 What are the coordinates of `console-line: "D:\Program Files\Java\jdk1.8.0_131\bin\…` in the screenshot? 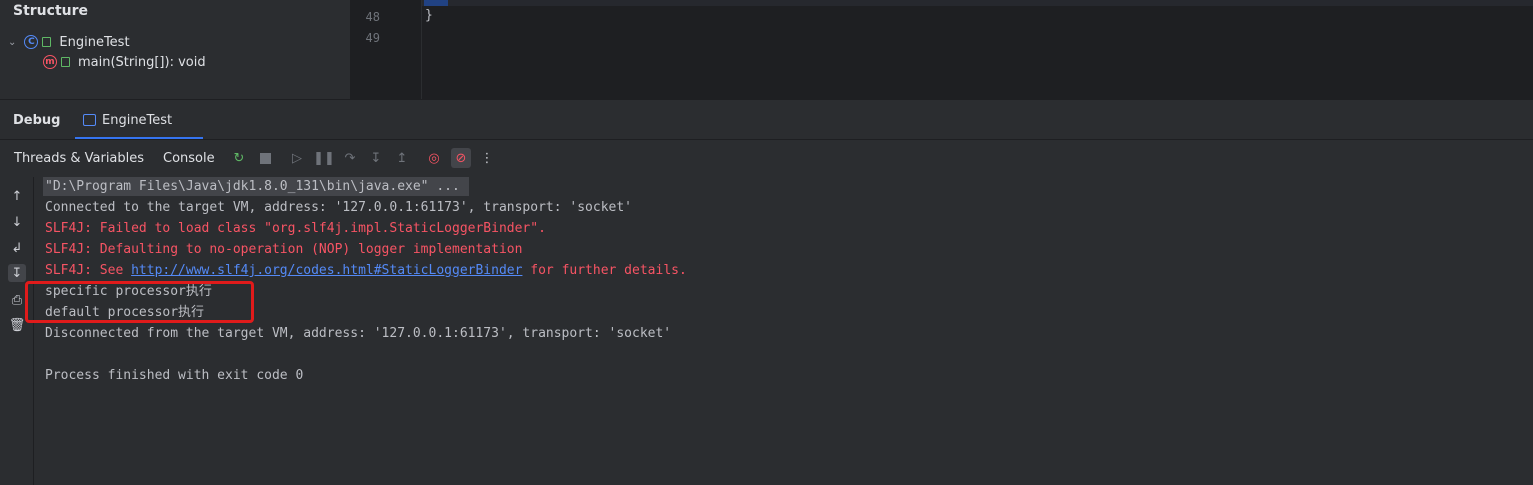 It's located at (252, 186).